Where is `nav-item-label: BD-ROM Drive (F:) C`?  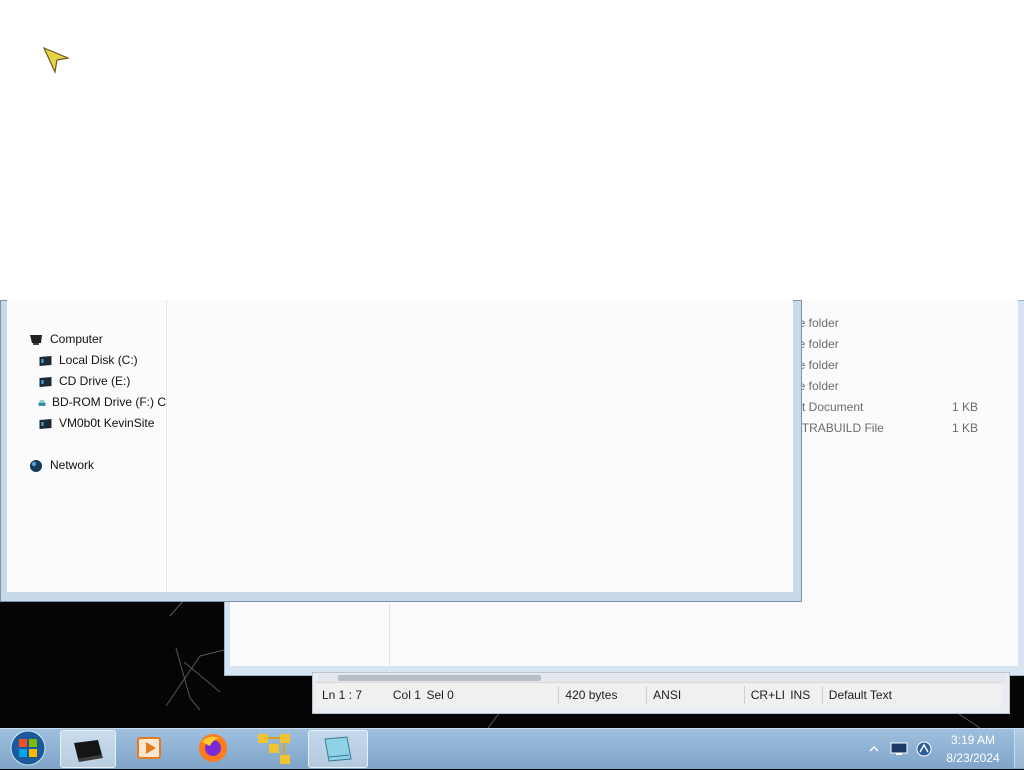
nav-item-label: BD-ROM Drive (F:) C is located at coordinates (109, 402).